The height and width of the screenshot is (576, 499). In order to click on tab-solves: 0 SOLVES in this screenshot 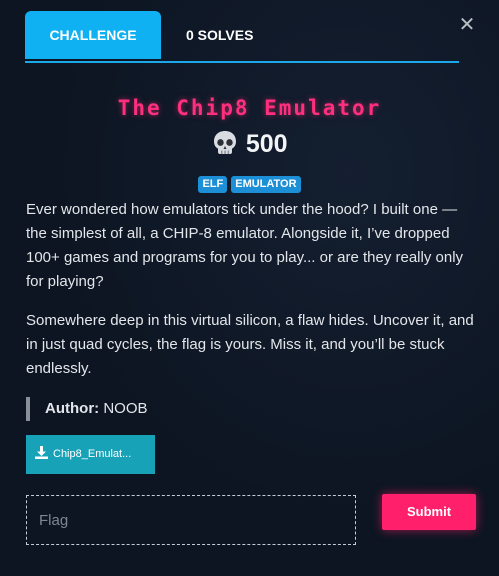, I will do `click(220, 35)`.